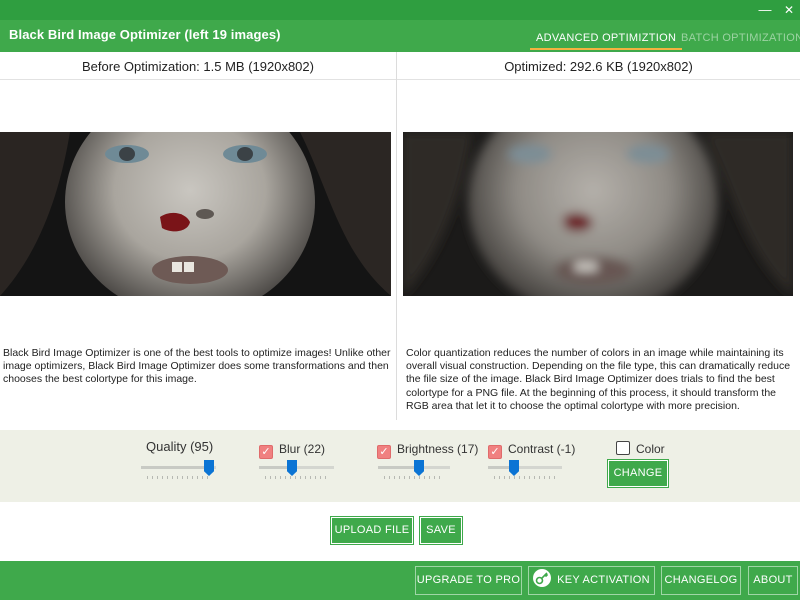  What do you see at coordinates (178, 470) in the screenshot?
I see `quality-slider` at bounding box center [178, 470].